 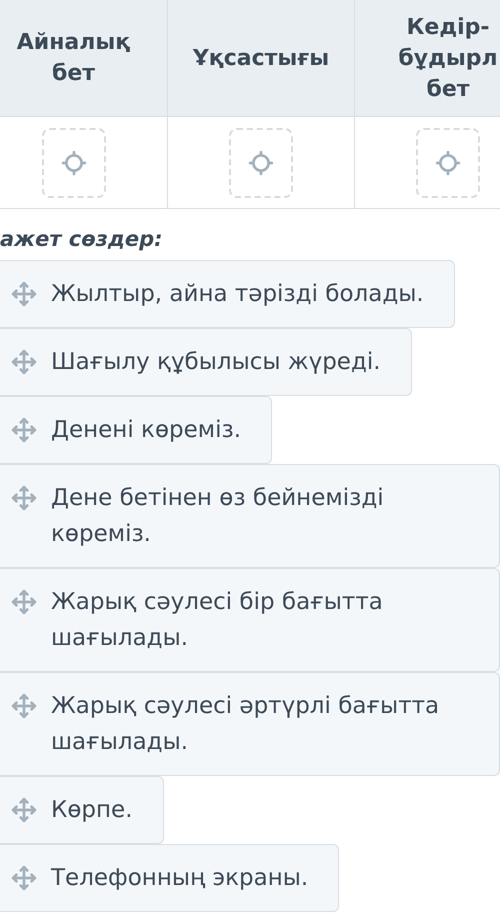 I want to click on word-card-text: Денені көреміз., so click(x=146, y=430).